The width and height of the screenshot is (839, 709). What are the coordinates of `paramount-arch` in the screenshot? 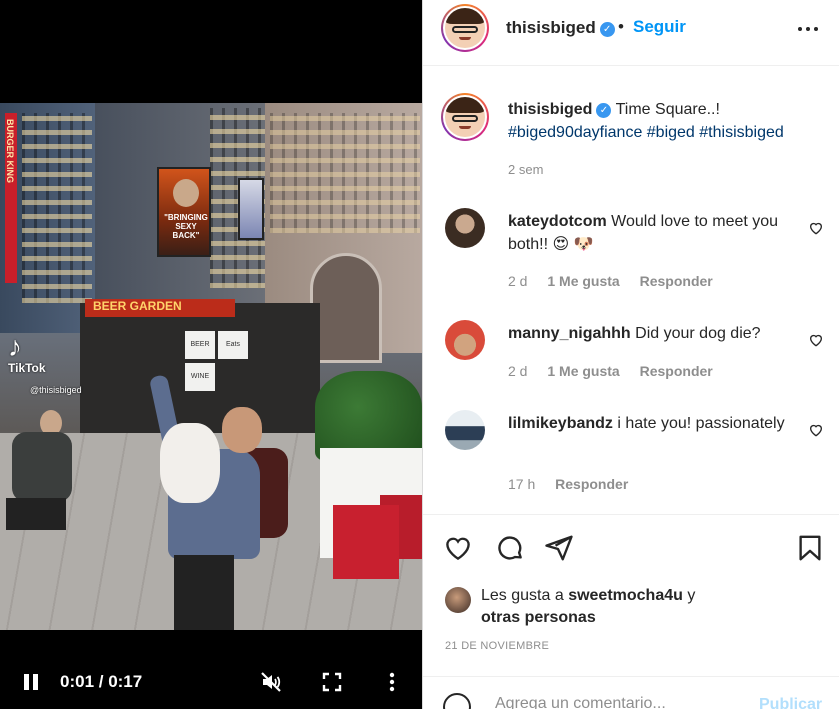 It's located at (346, 308).